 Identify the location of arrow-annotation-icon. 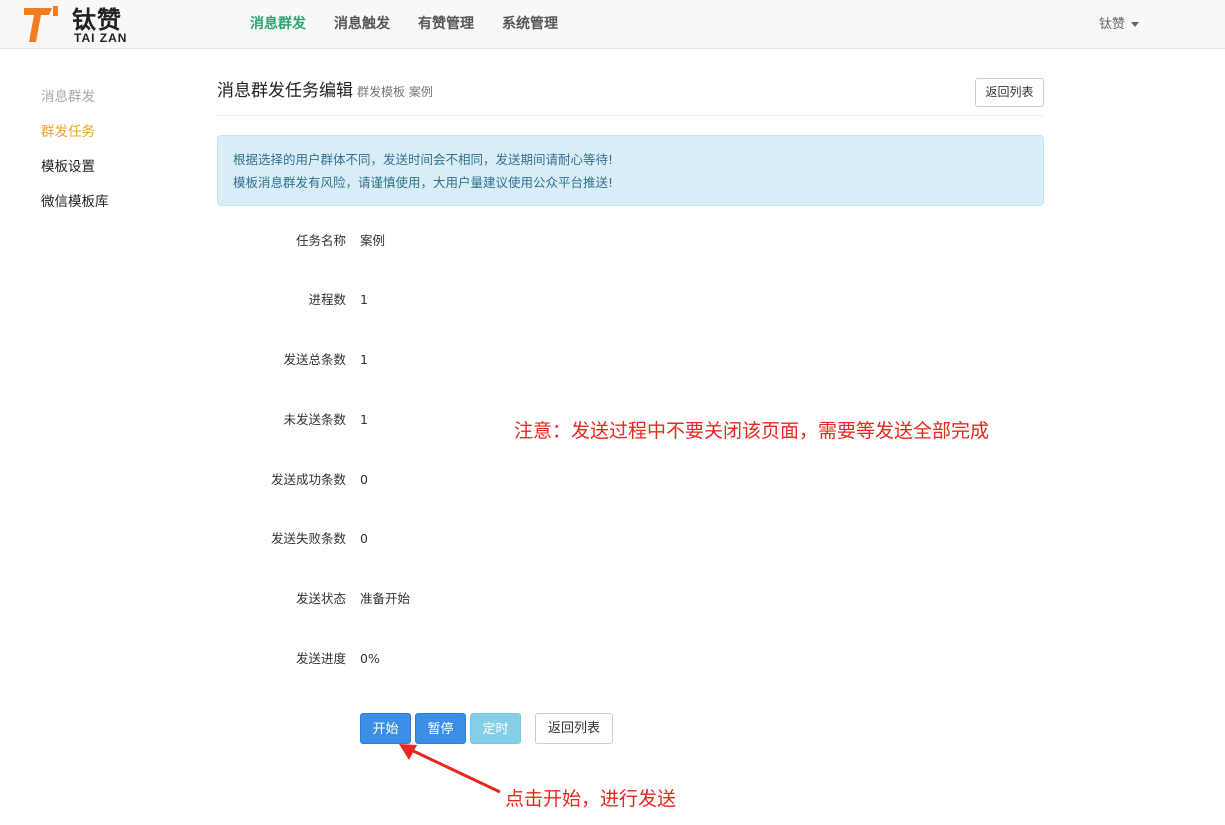
(450, 769).